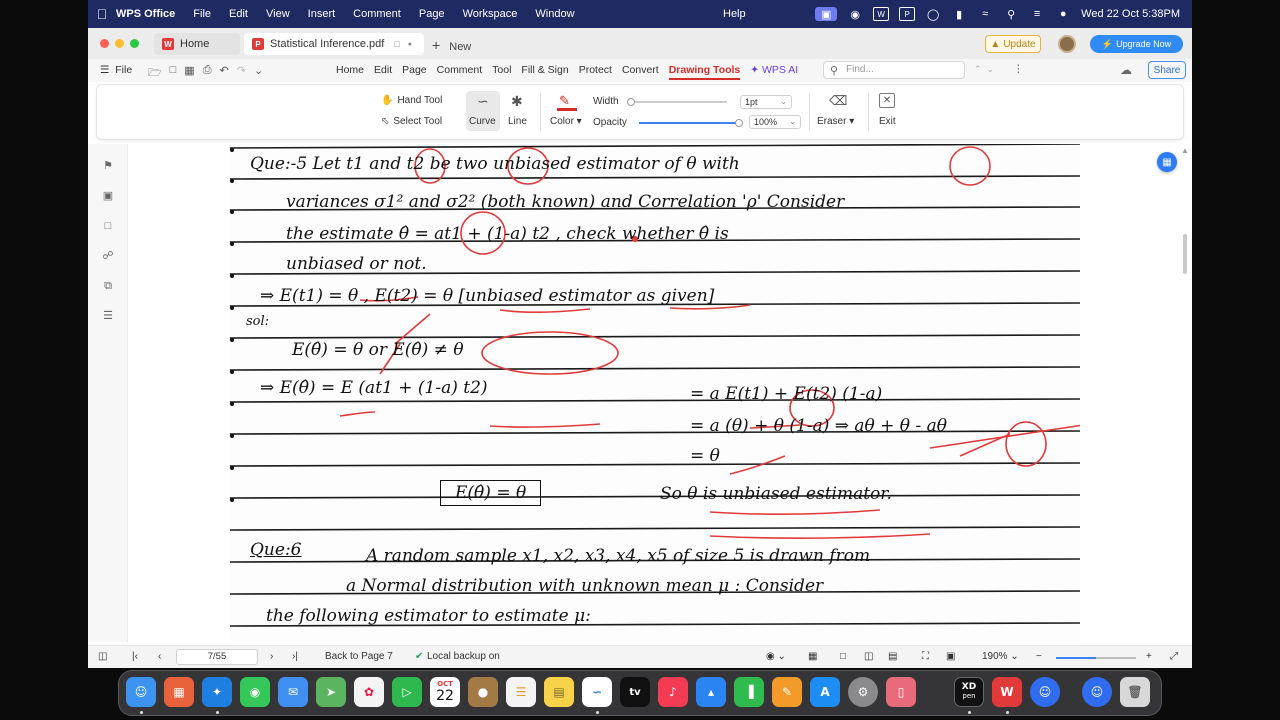  I want to click on last-page-icon: ›|, so click(295, 656).